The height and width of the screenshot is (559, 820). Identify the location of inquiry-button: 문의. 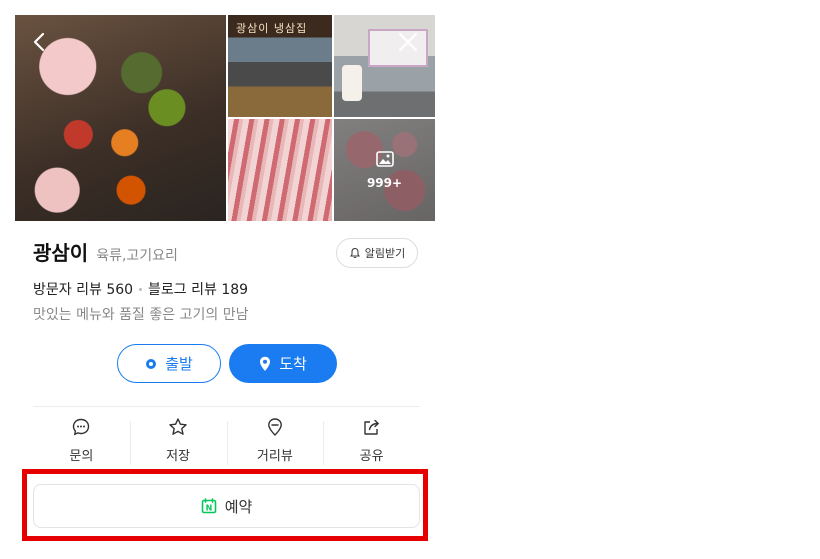
(81, 446).